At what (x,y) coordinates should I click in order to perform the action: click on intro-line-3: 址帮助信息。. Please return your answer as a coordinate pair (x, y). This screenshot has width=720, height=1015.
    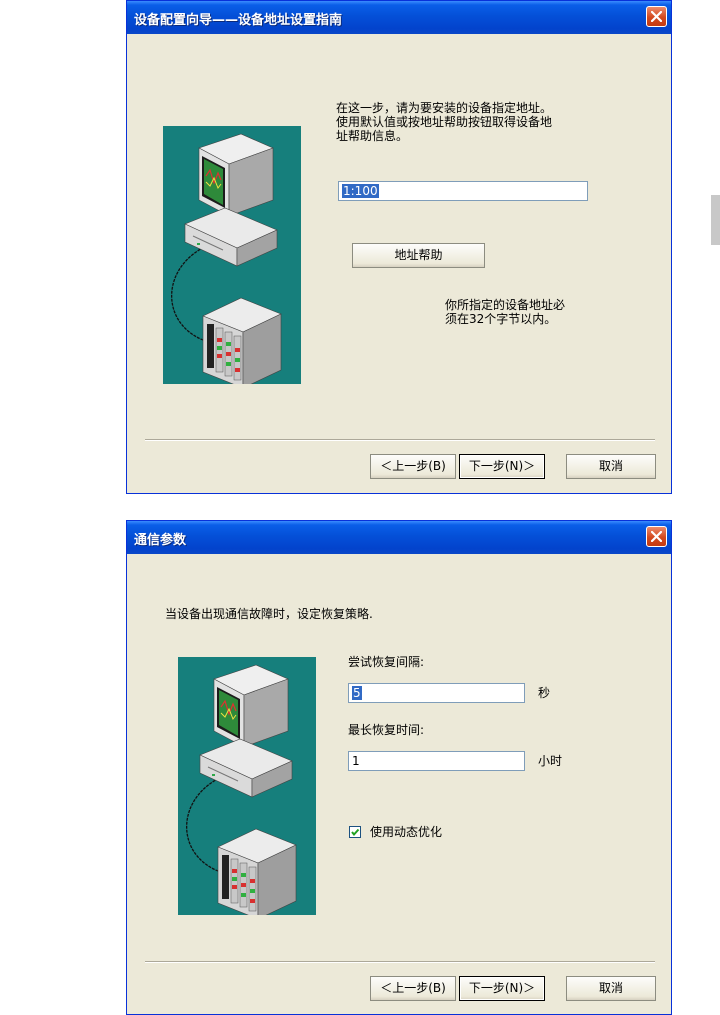
    Looking at the image, I should click on (372, 136).